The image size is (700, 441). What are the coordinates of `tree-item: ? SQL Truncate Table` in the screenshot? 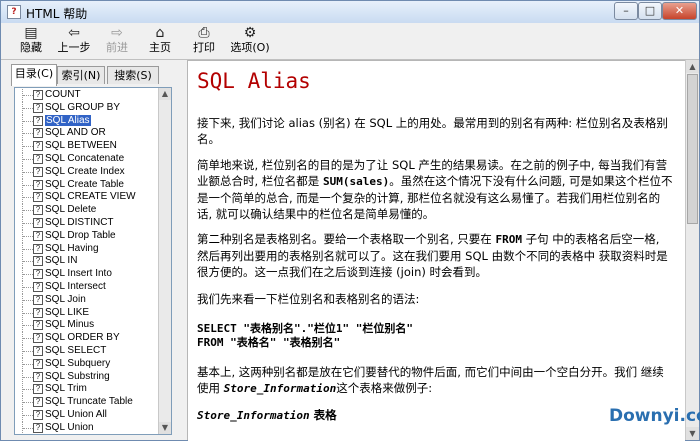 It's located at (94, 403).